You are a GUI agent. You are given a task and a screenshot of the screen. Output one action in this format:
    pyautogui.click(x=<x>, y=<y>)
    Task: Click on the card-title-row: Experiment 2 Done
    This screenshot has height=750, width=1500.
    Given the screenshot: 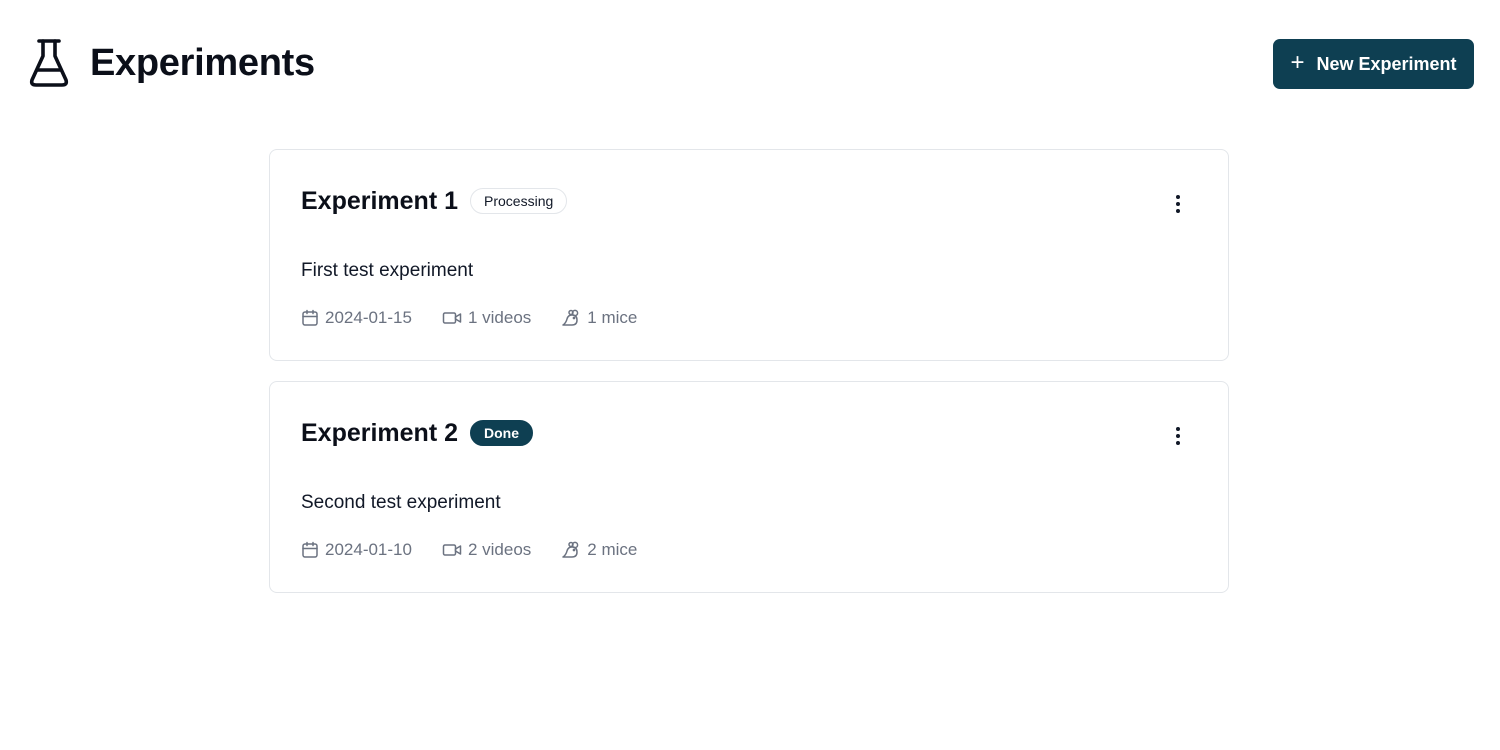 What is the action you would take?
    pyautogui.click(x=417, y=432)
    